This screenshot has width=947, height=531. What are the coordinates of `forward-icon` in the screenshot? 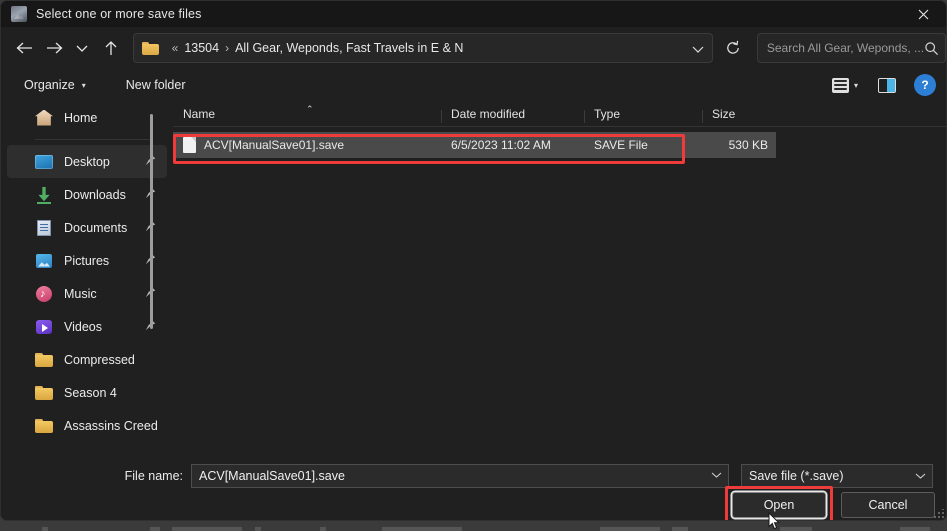 It's located at (54, 48).